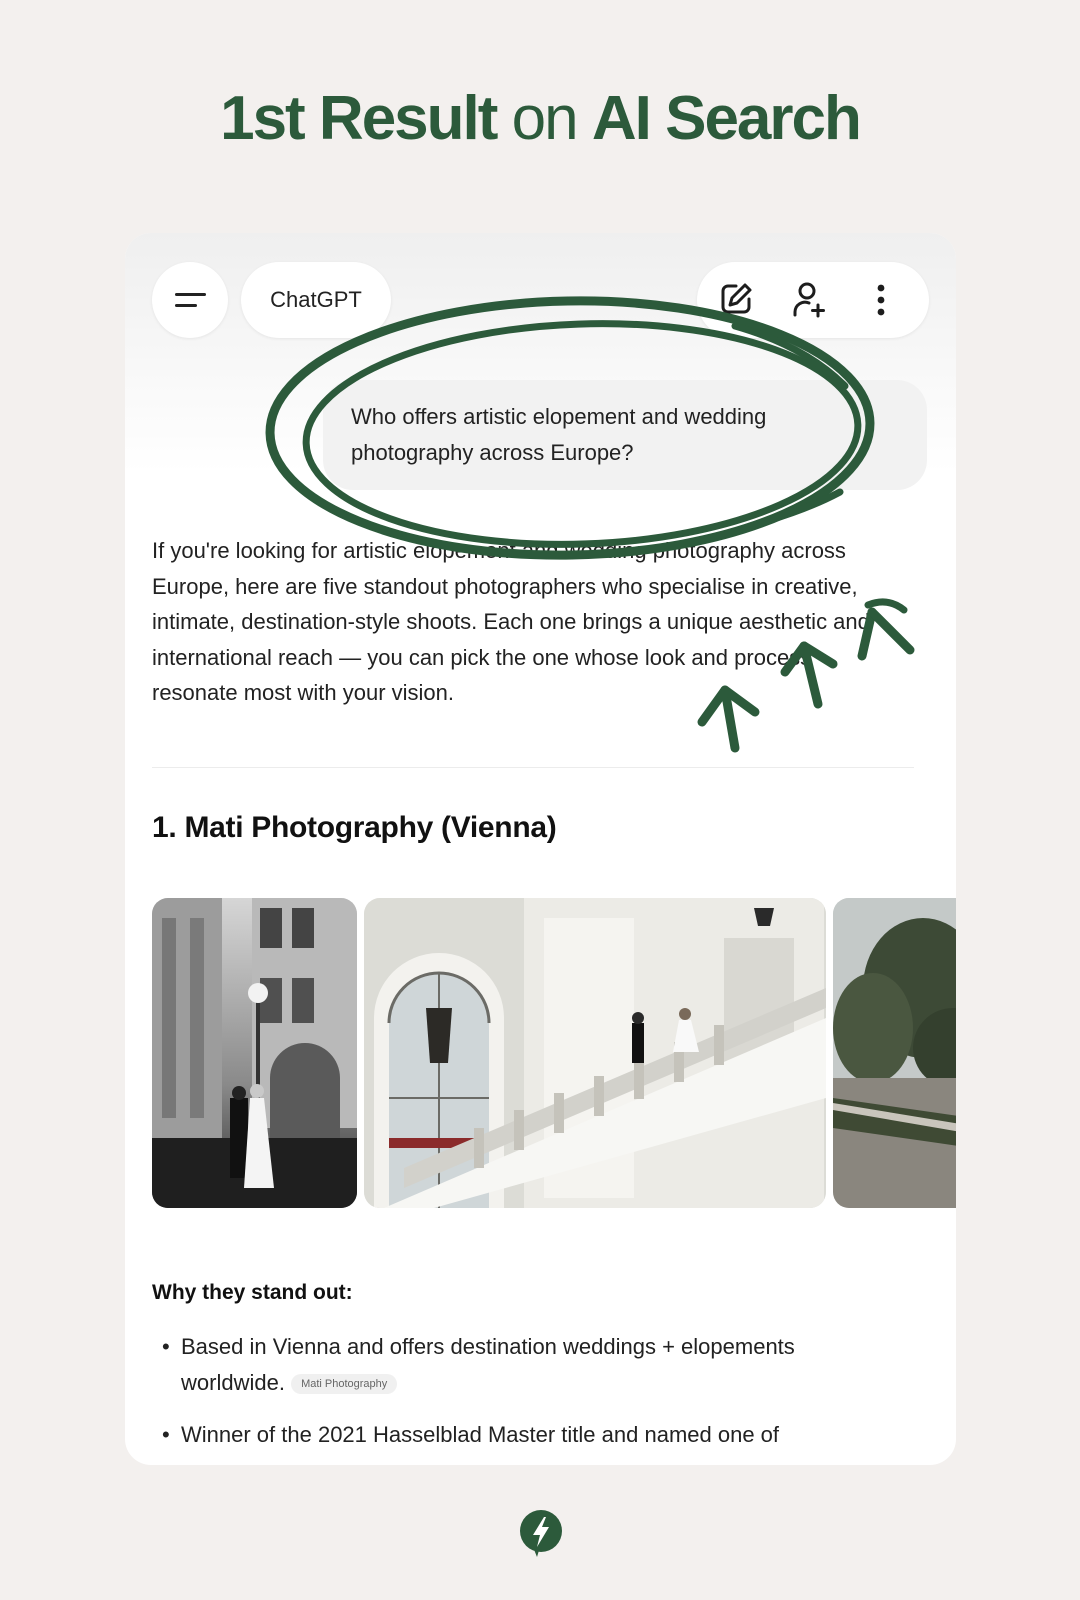 This screenshot has width=1080, height=1600. What do you see at coordinates (533, 767) in the screenshot?
I see `section-divider` at bounding box center [533, 767].